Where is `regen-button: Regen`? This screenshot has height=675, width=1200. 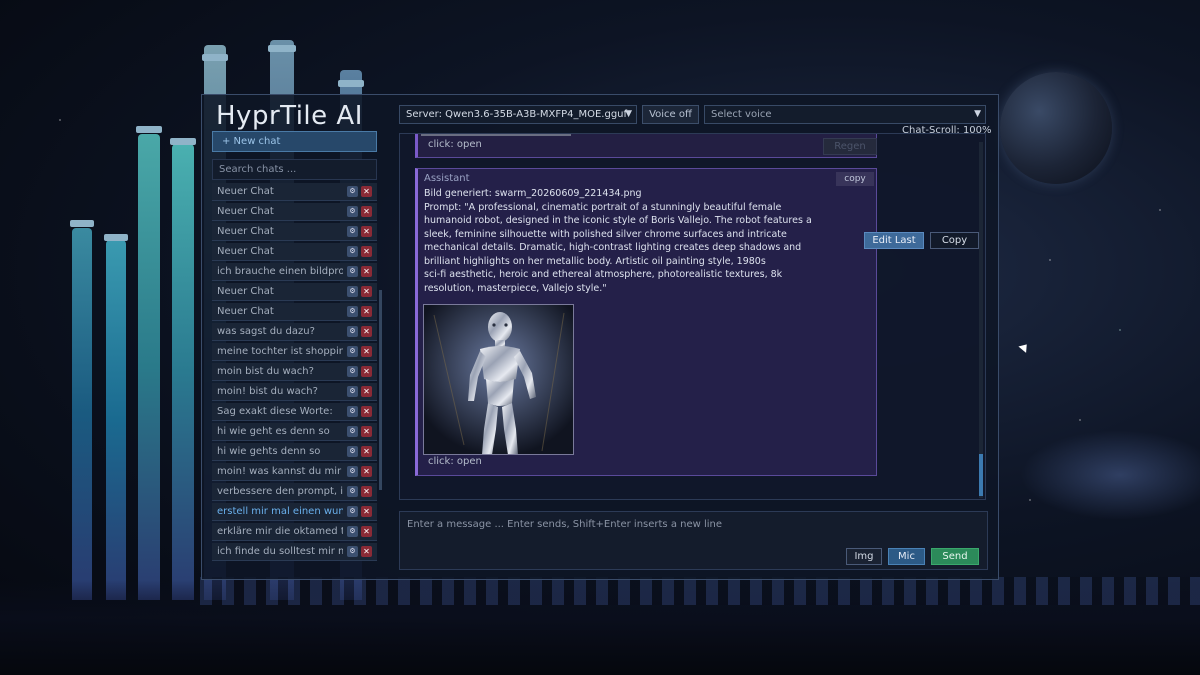 regen-button: Regen is located at coordinates (850, 146).